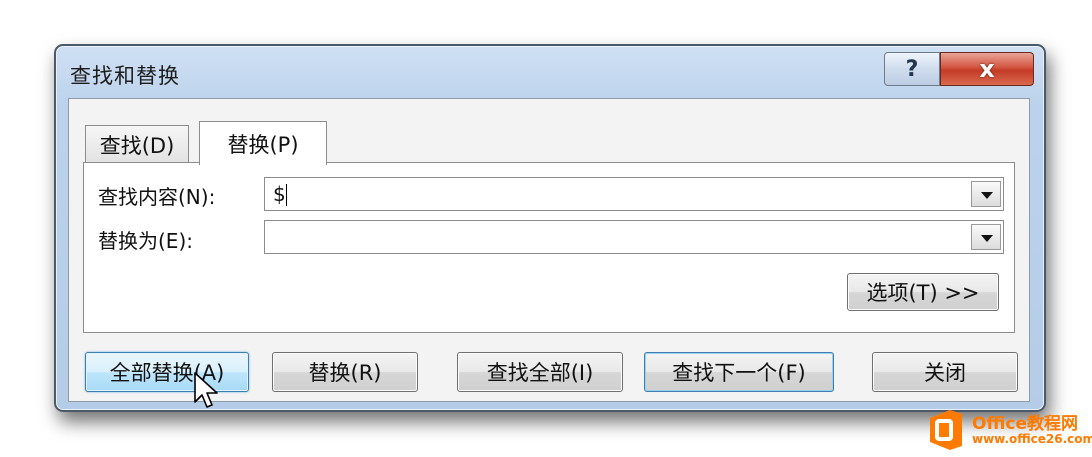 The height and width of the screenshot is (457, 1092). What do you see at coordinates (634, 237) in the screenshot?
I see `replace-with-combo` at bounding box center [634, 237].